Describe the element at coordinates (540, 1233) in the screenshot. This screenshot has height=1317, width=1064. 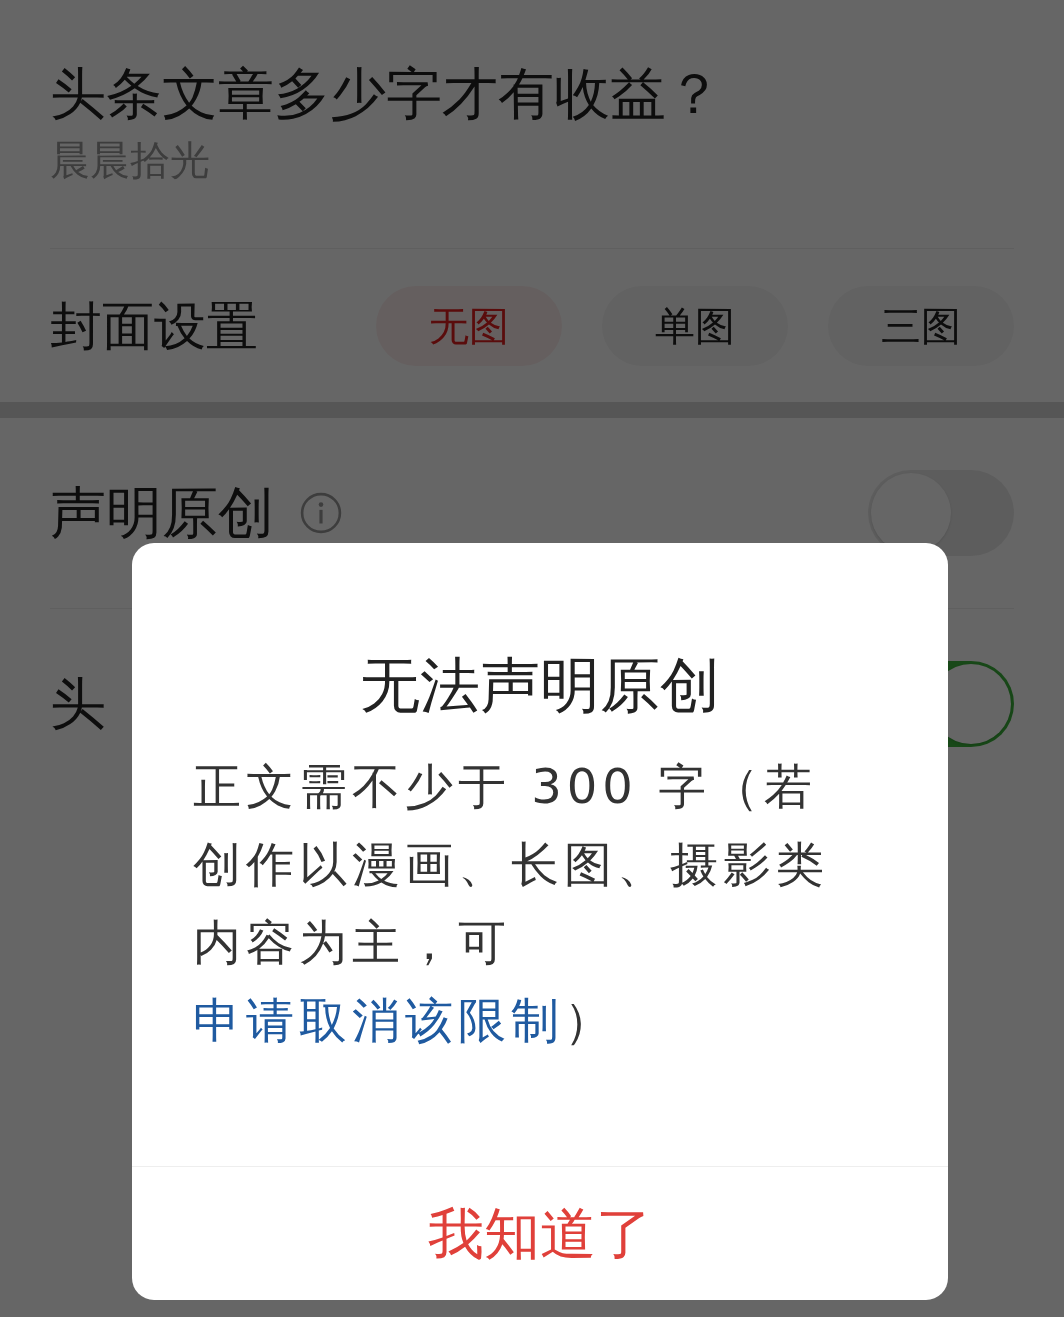
I see `confirm-button: 我知道了` at that location.